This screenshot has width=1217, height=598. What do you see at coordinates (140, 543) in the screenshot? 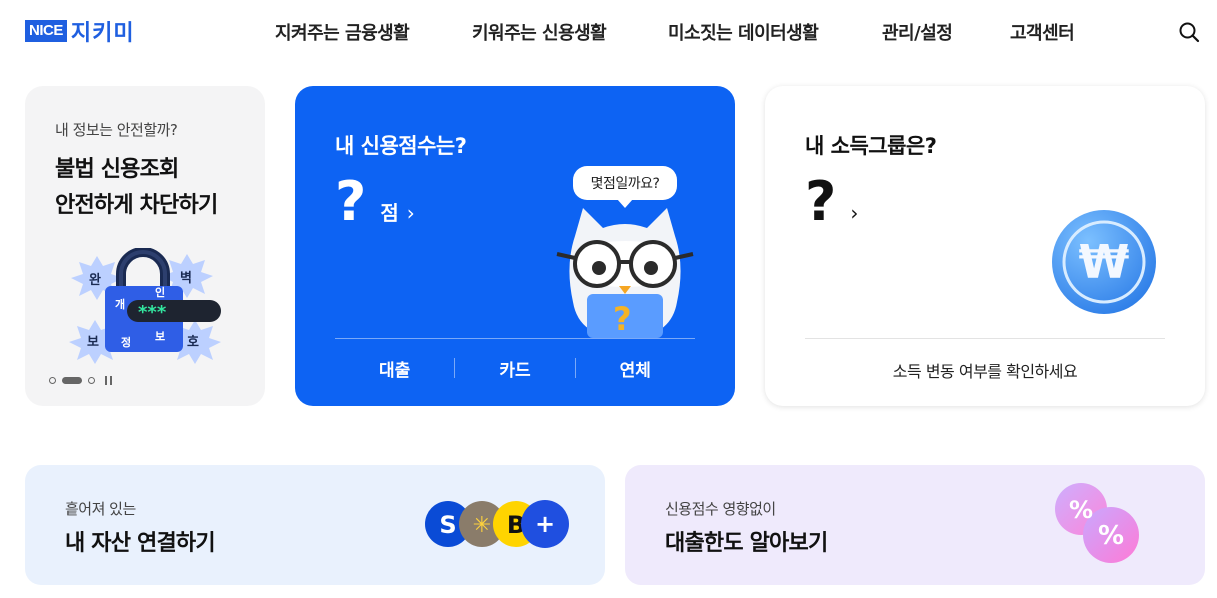
I see `asset-banner-title: 내 자산 연결하기` at bounding box center [140, 543].